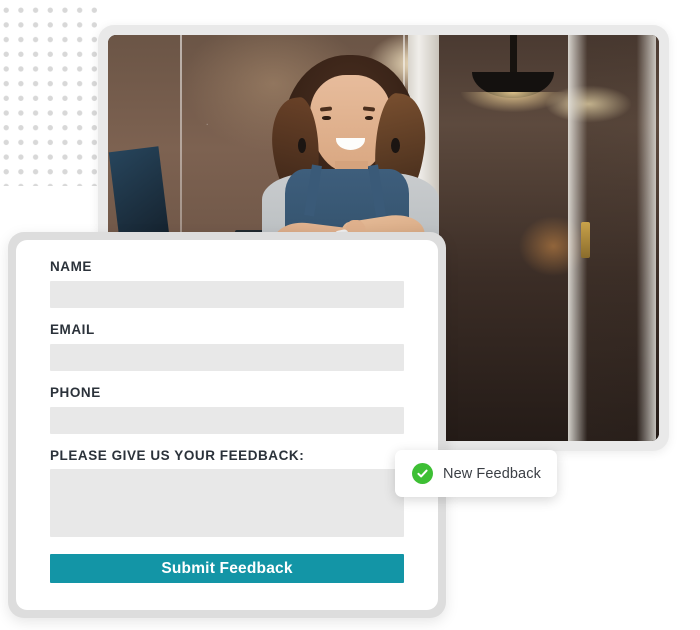 The width and height of the screenshot is (700, 630). I want to click on person-earring-right, so click(395, 145).